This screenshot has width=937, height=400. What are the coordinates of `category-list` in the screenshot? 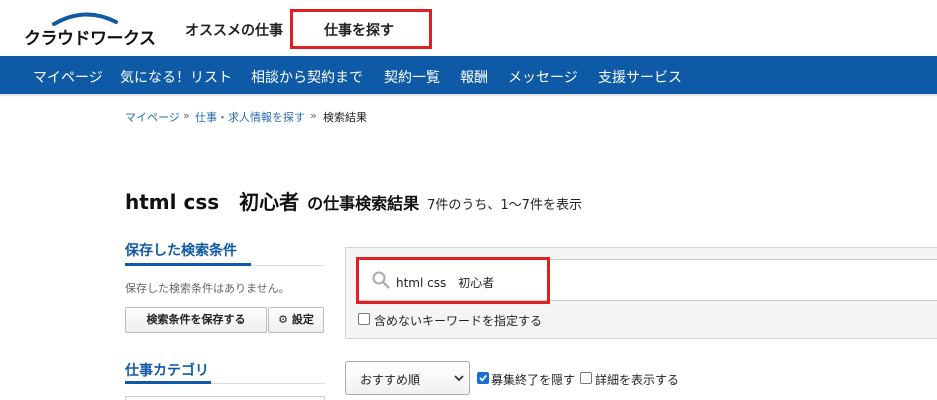 It's located at (225, 398).